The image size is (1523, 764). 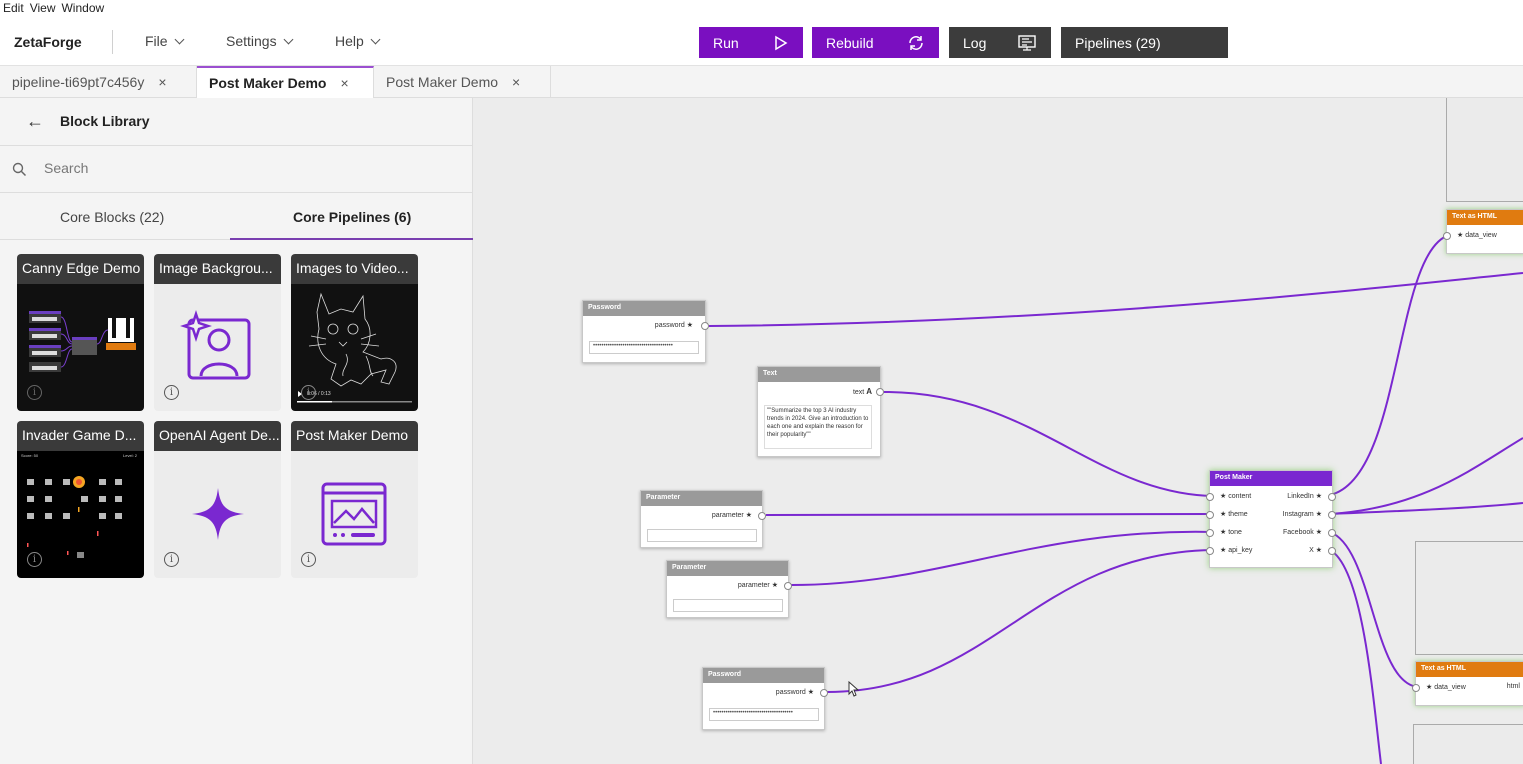 I want to click on log-button: Log, so click(x=1000, y=42).